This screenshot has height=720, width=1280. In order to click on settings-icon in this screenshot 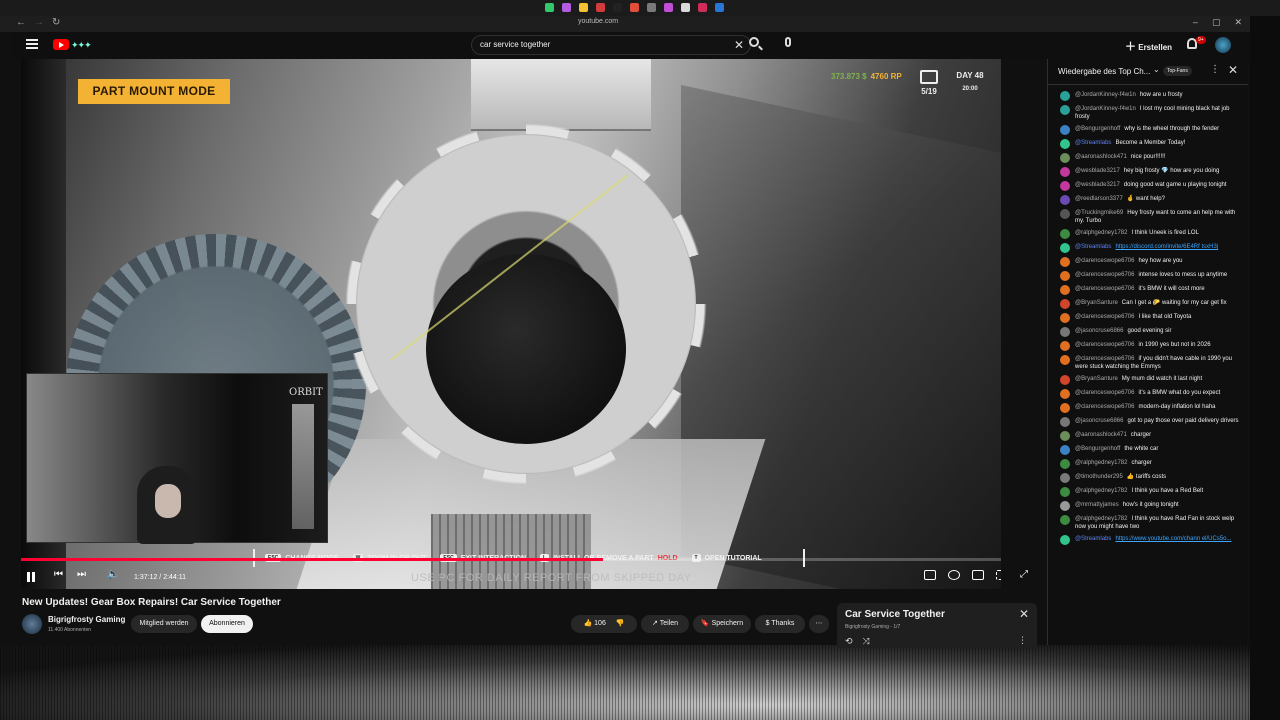, I will do `click(954, 575)`.